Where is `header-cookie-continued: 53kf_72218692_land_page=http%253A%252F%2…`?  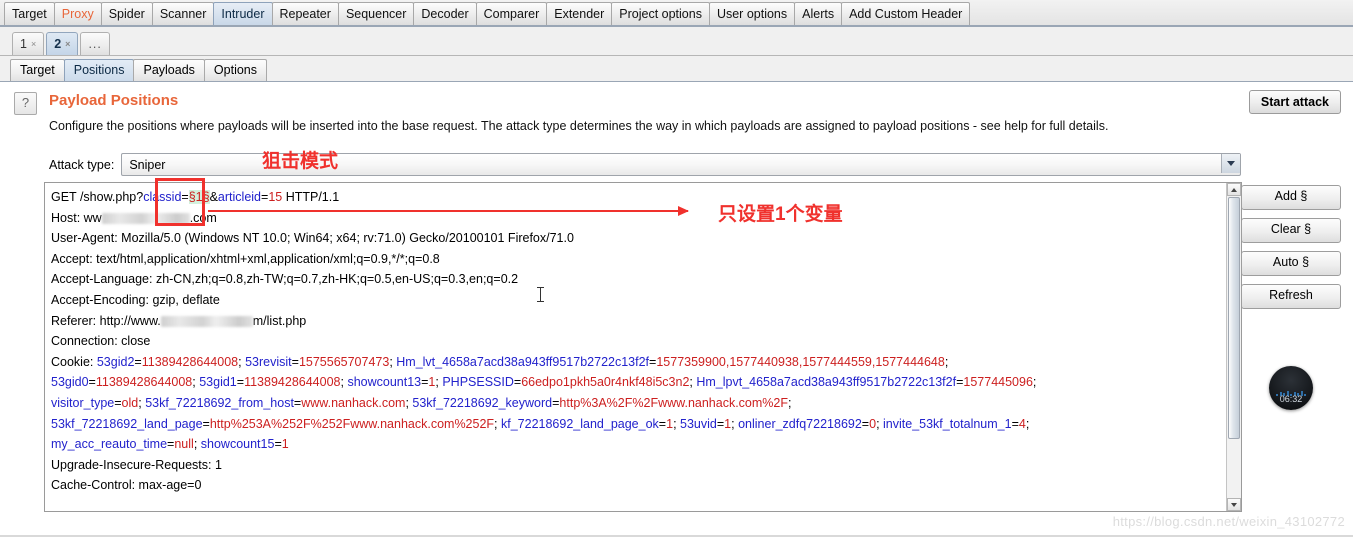 header-cookie-continued: 53kf_72218692_land_page=http%253A%252F%2… is located at coordinates (540, 423).